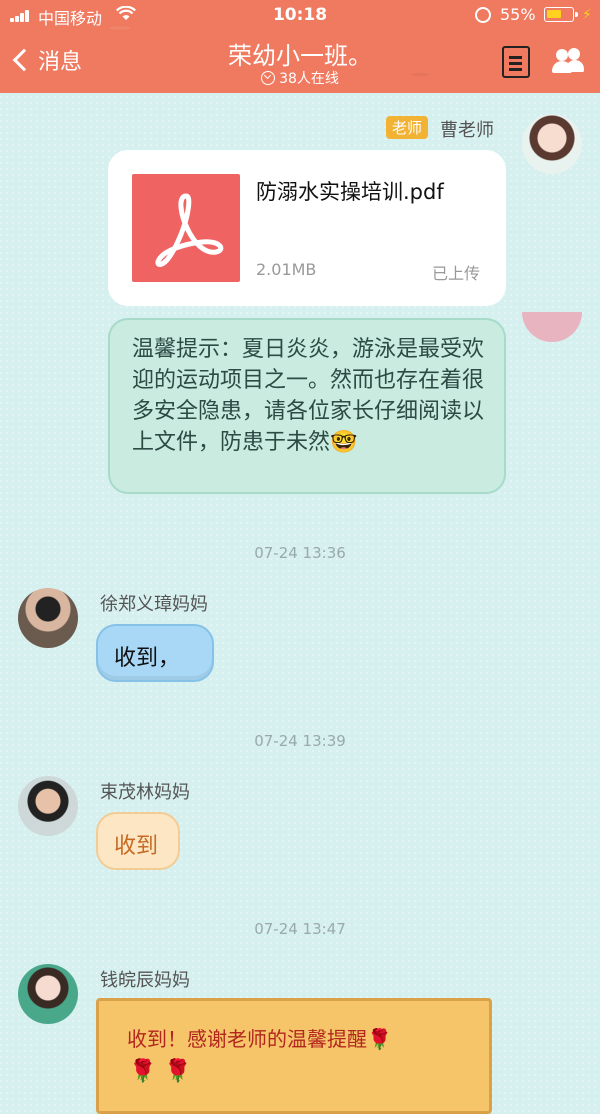 This screenshot has height=1114, width=600. What do you see at coordinates (407, 127) in the screenshot?
I see `role-badge: 老师` at bounding box center [407, 127].